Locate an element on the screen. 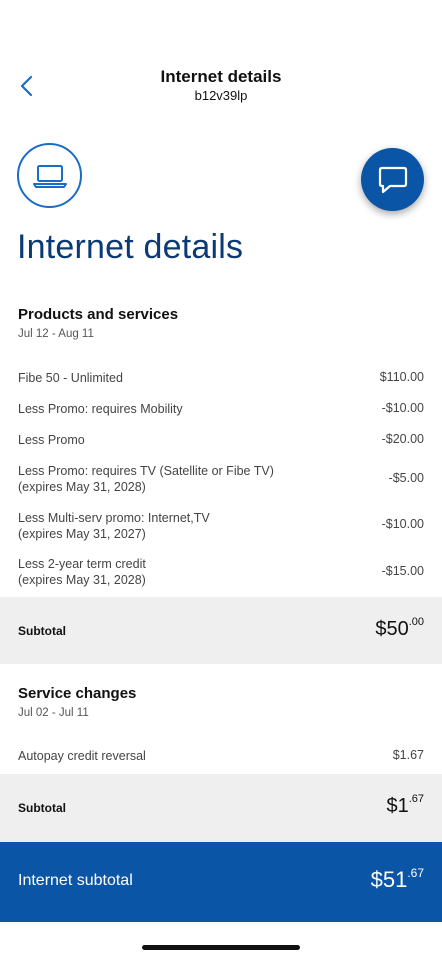  internet-subtotal-cents: .67 is located at coordinates (415, 872).